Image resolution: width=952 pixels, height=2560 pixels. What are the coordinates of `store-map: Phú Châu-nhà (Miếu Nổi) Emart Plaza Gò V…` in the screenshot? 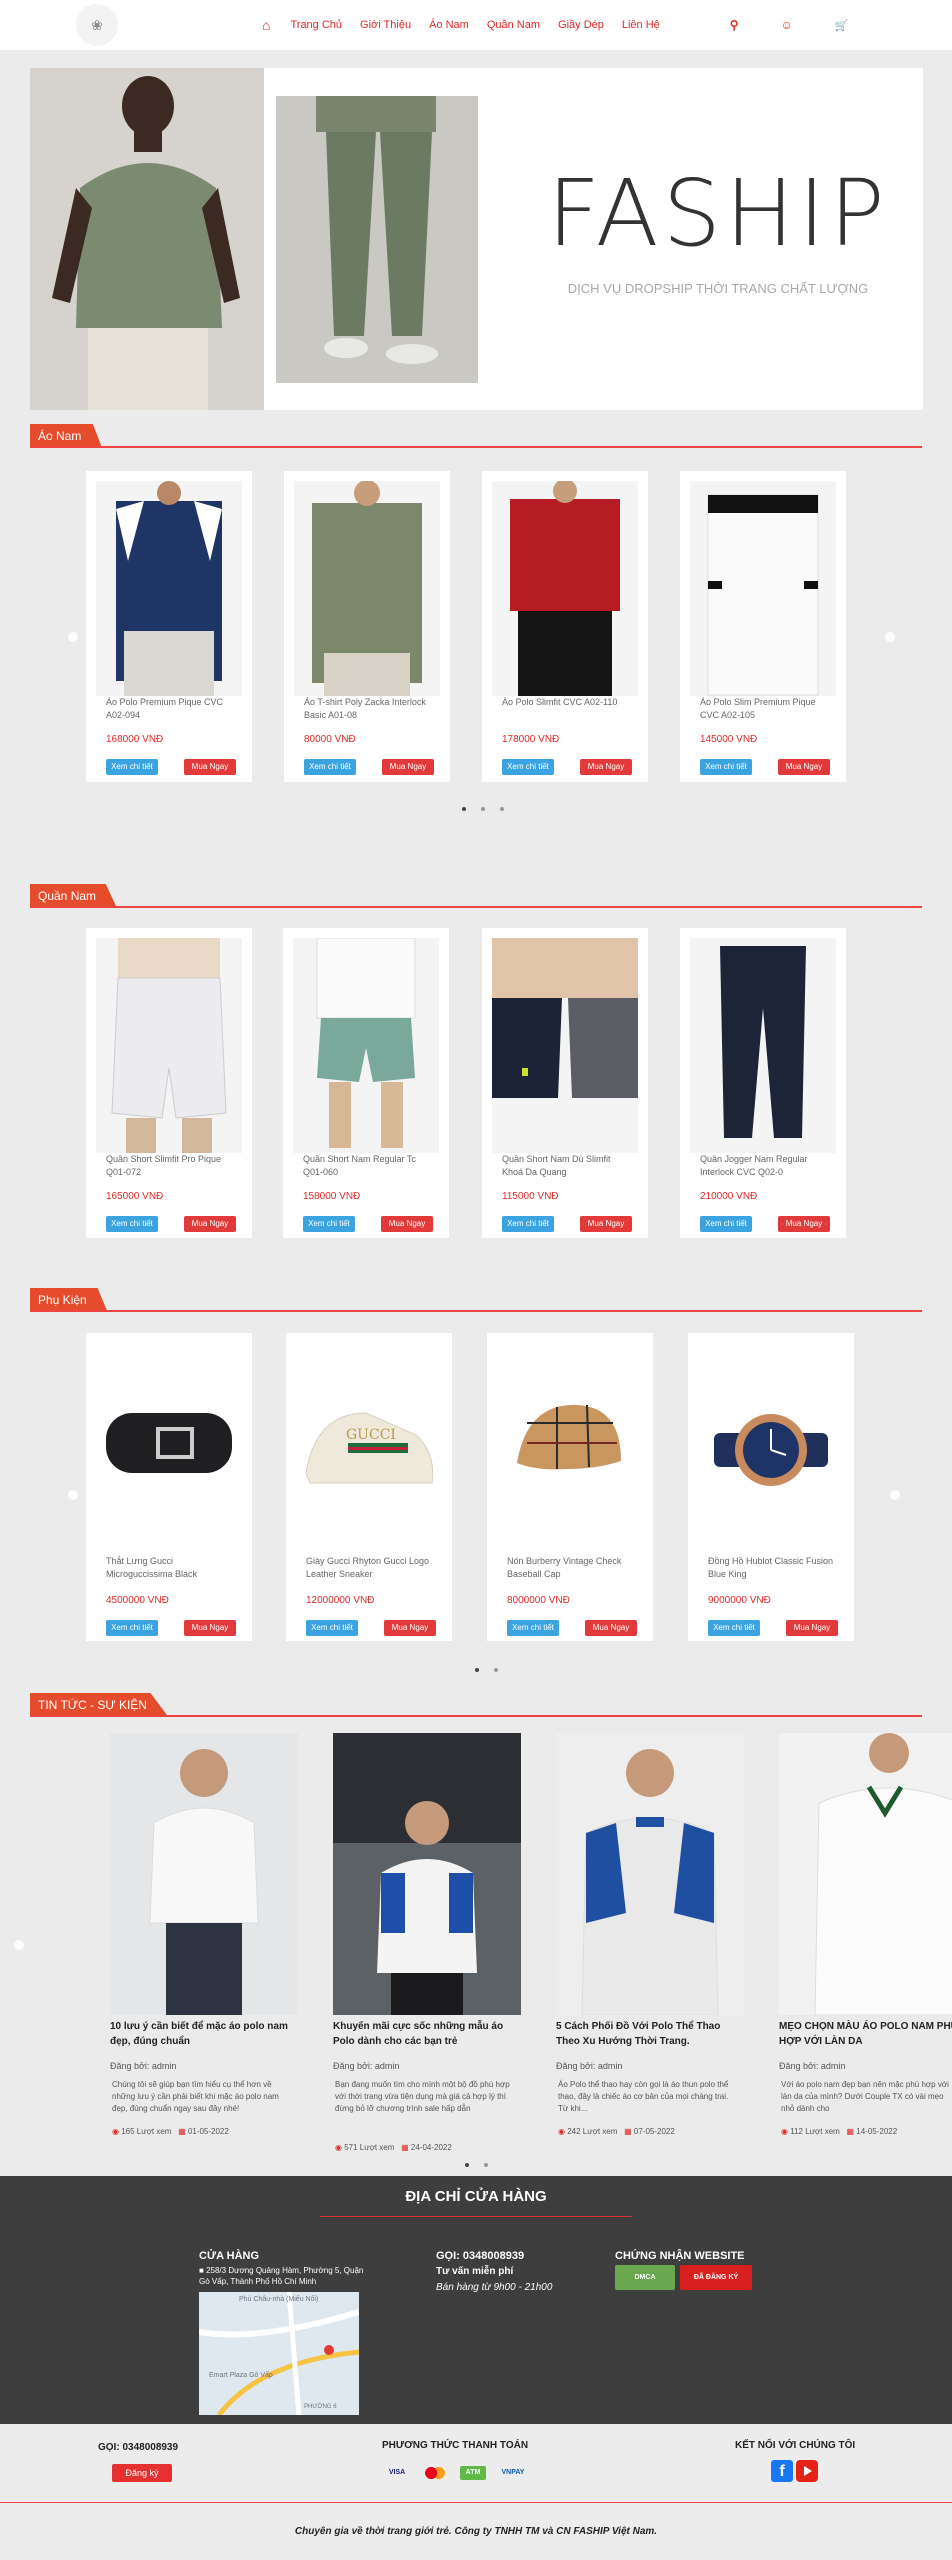 It's located at (279, 2353).